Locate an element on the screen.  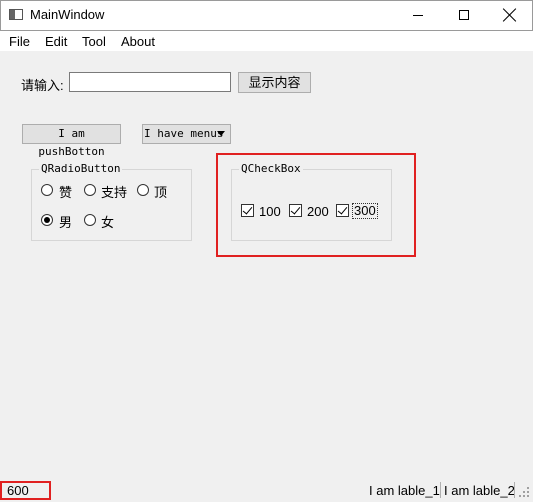
radio-group-title: QRadioButton is located at coordinates (81, 168).